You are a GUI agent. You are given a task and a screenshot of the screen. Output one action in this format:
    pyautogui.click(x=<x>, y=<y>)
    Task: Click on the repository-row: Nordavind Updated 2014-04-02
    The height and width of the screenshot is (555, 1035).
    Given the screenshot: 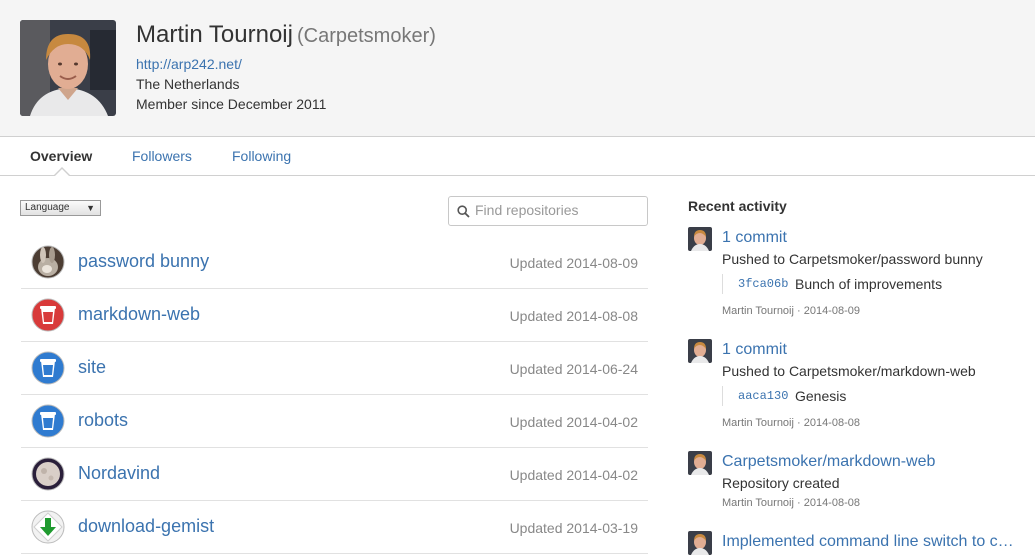 What is the action you would take?
    pyautogui.click(x=334, y=474)
    